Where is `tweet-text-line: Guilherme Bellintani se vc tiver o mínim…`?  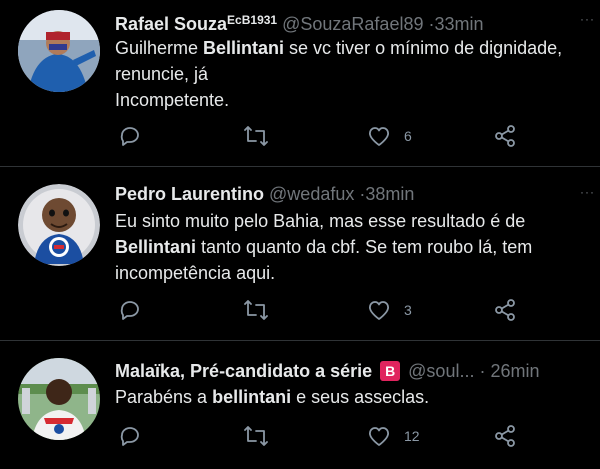
tweet-text-line: Guilherme Bellintani se vc tiver o mínim… is located at coordinates (339, 48).